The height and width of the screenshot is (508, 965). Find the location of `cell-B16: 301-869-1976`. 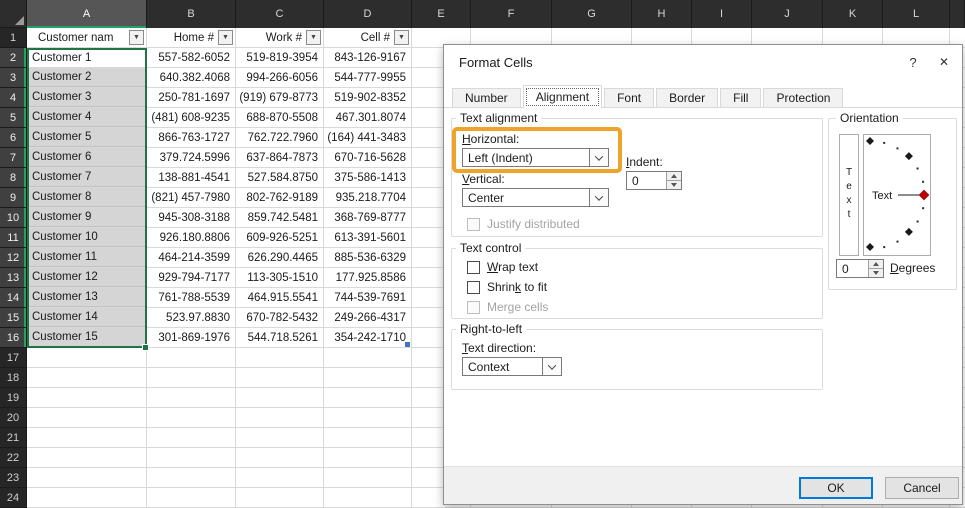

cell-B16: 301-869-1976 is located at coordinates (191, 337).